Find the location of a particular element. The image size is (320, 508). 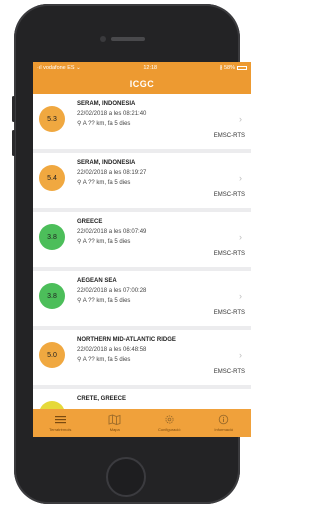

nav-bar: ICGC is located at coordinates (142, 84).